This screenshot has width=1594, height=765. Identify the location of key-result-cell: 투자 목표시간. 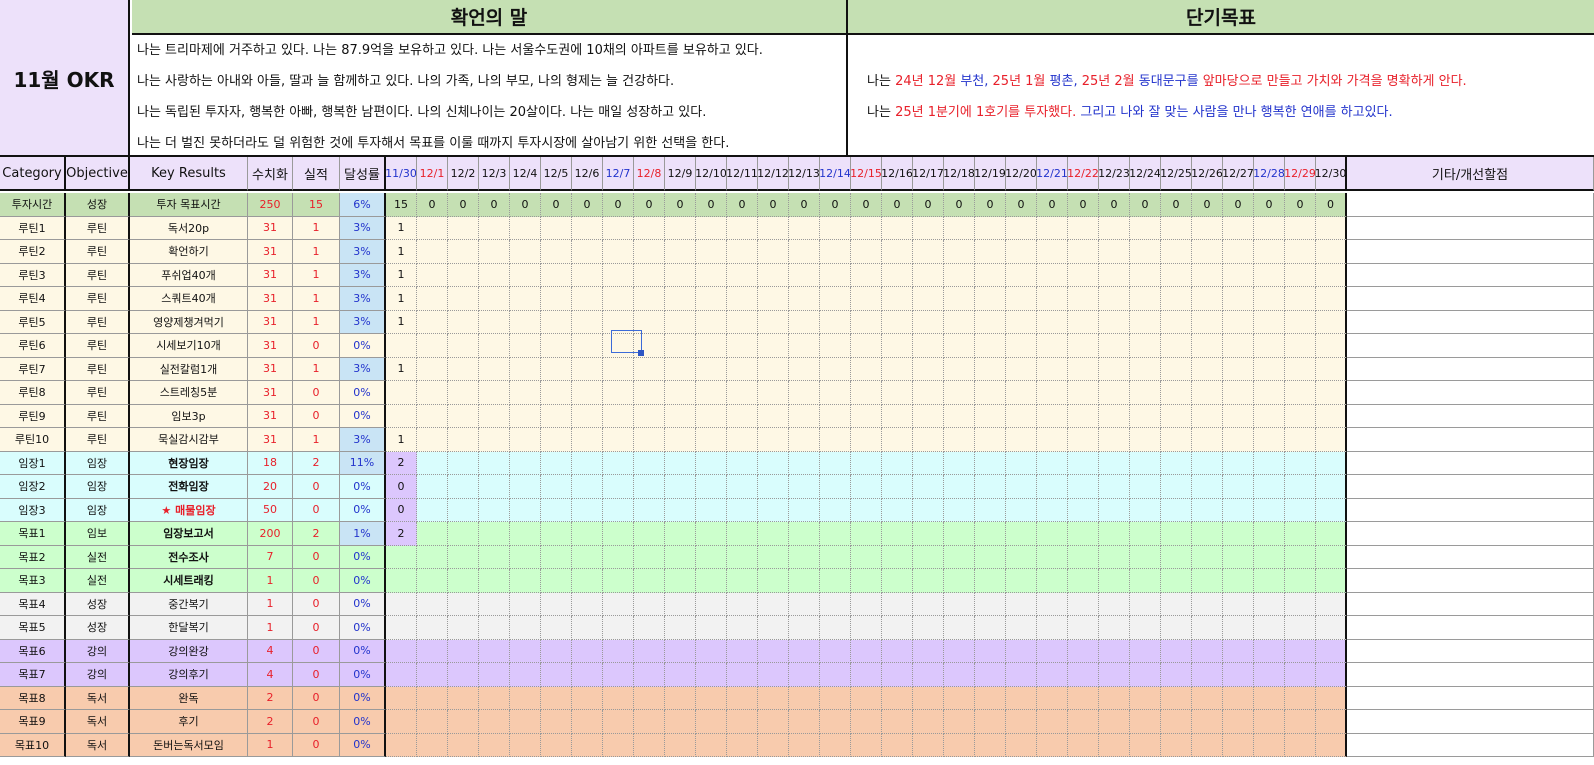
(189, 205).